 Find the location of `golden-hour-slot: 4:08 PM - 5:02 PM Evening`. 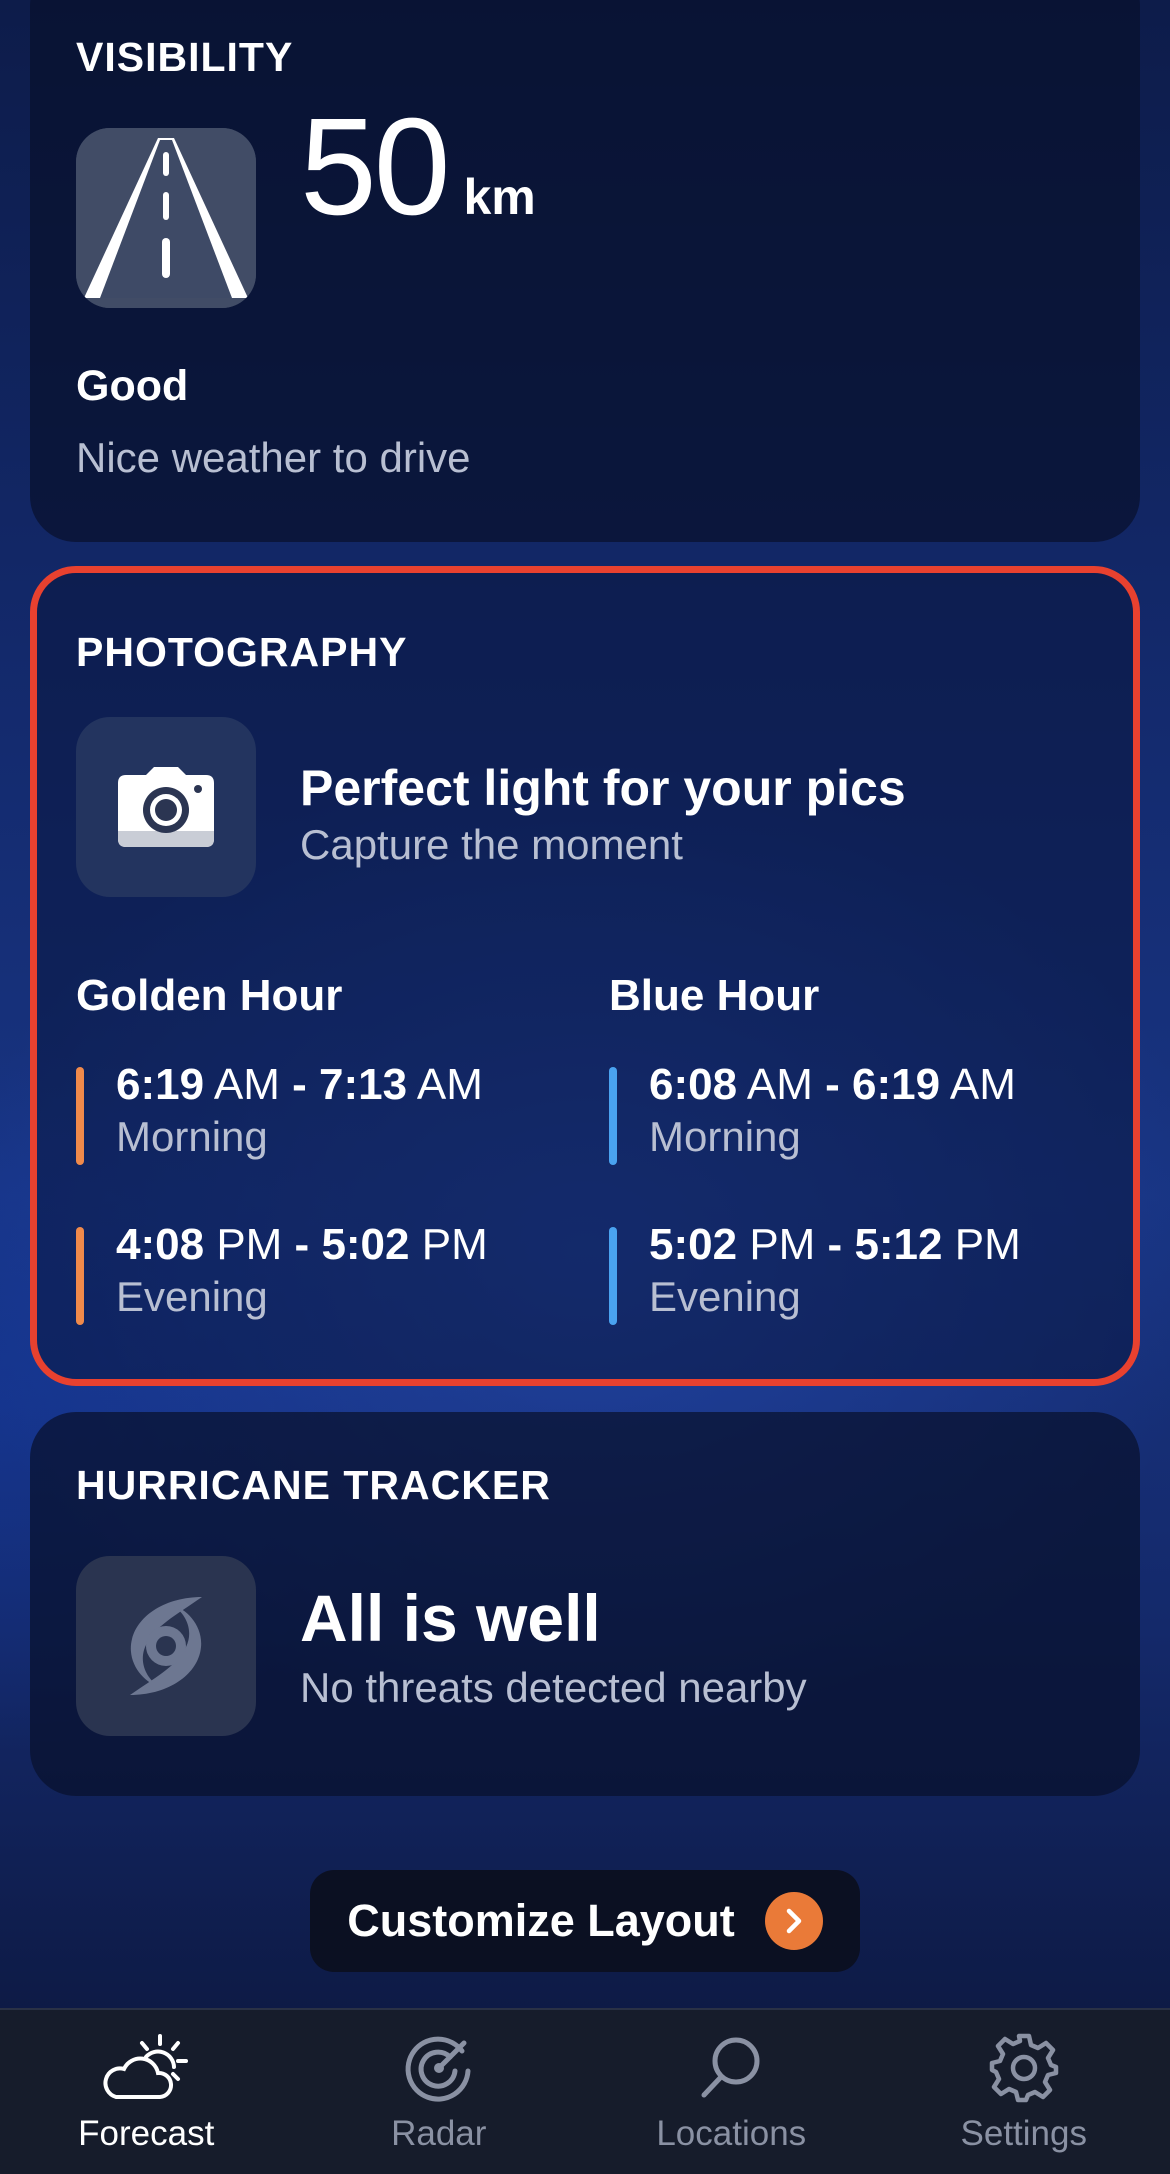

golden-hour-slot: 4:08 PM - 5:02 PM Evening is located at coordinates (282, 1273).